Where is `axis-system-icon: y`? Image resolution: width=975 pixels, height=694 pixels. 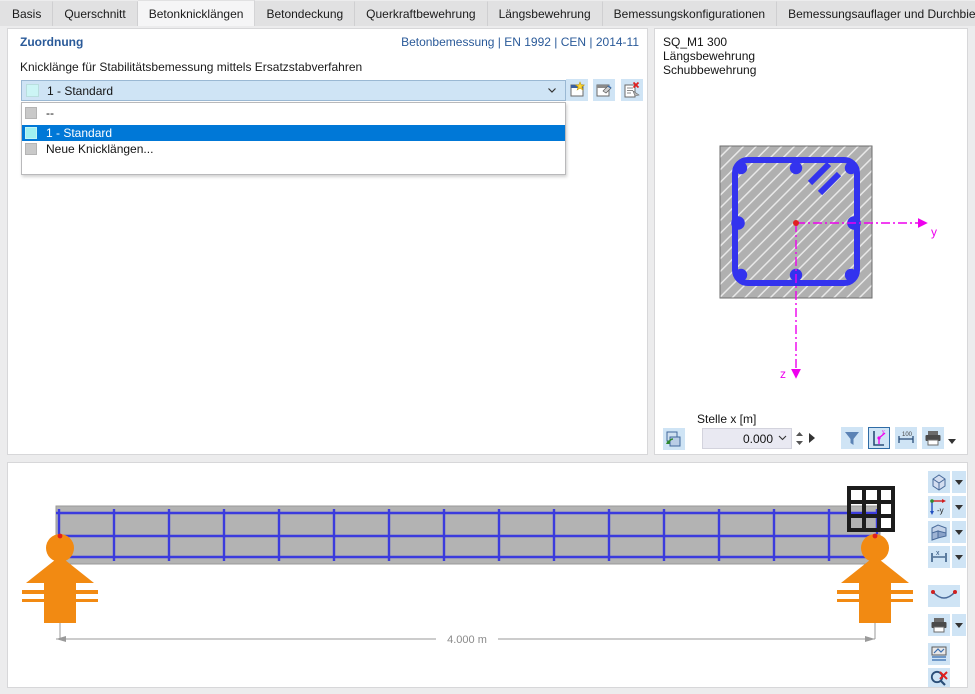 axis-system-icon: y is located at coordinates (879, 437).